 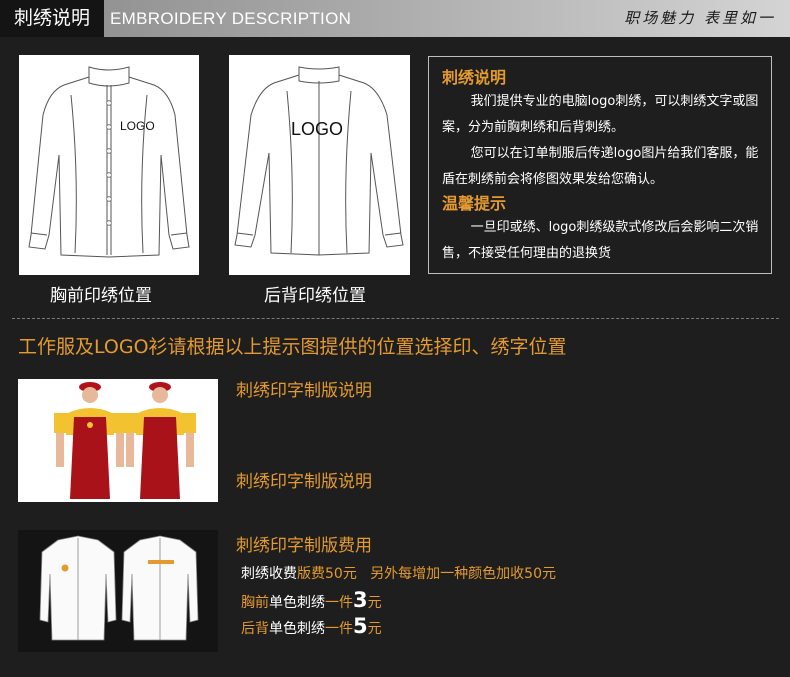 What do you see at coordinates (292, 347) in the screenshot?
I see `position-instruction: 工作服及LOGO衫请根据以上提示图提供的位置选择印、绣字位置` at bounding box center [292, 347].